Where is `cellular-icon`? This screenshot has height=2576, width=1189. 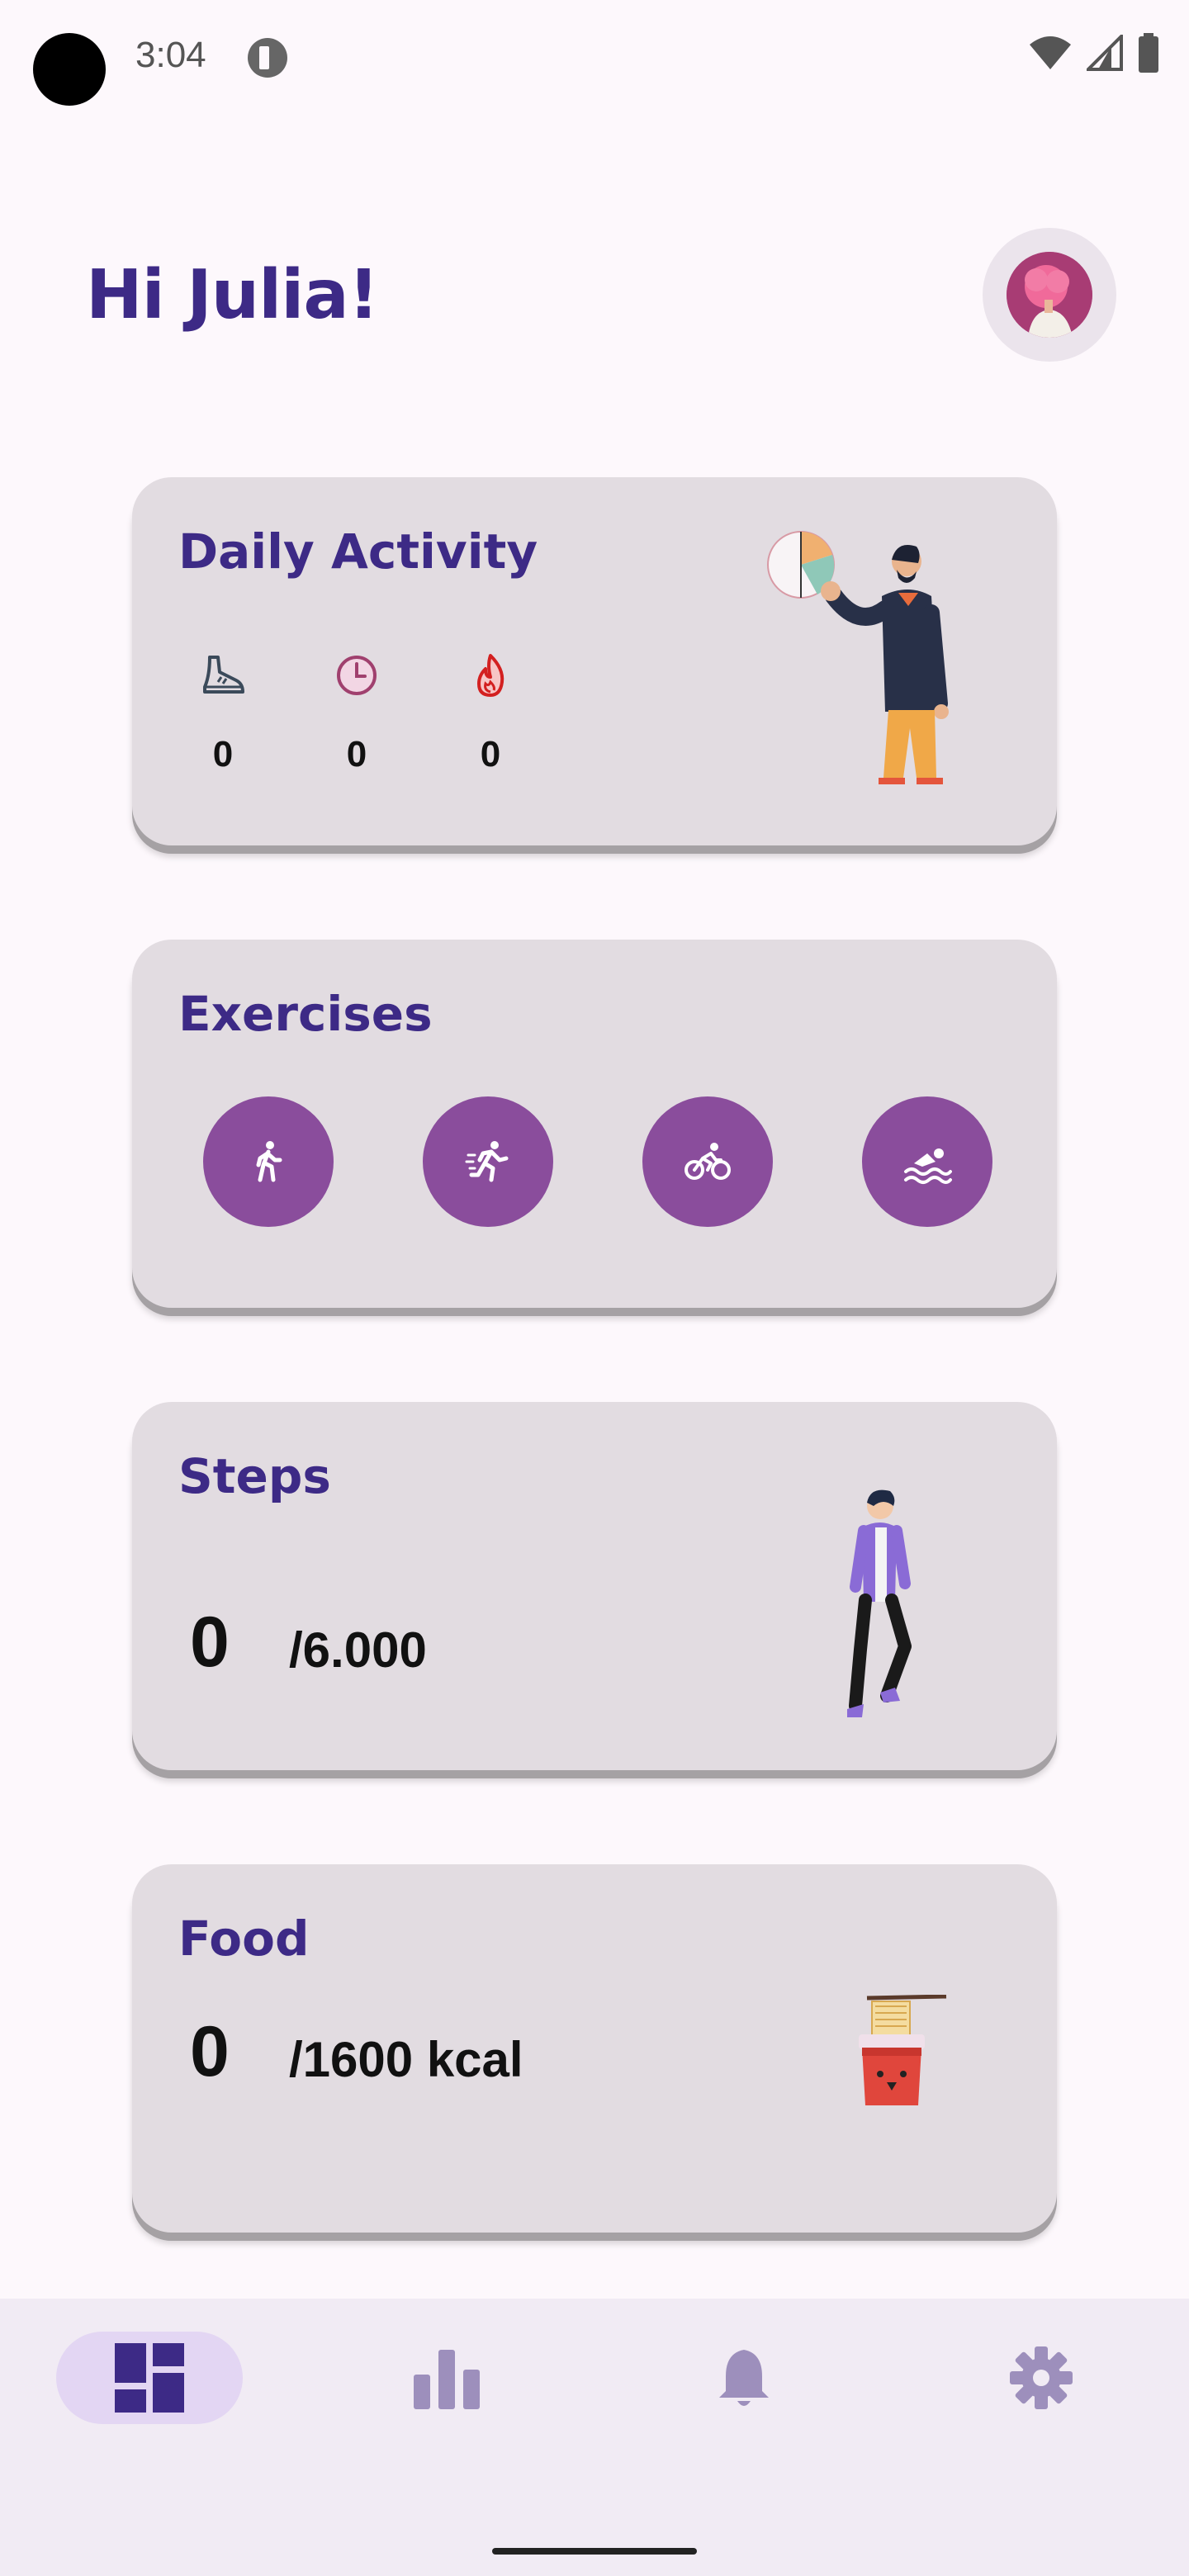
cellular-icon is located at coordinates (1105, 53).